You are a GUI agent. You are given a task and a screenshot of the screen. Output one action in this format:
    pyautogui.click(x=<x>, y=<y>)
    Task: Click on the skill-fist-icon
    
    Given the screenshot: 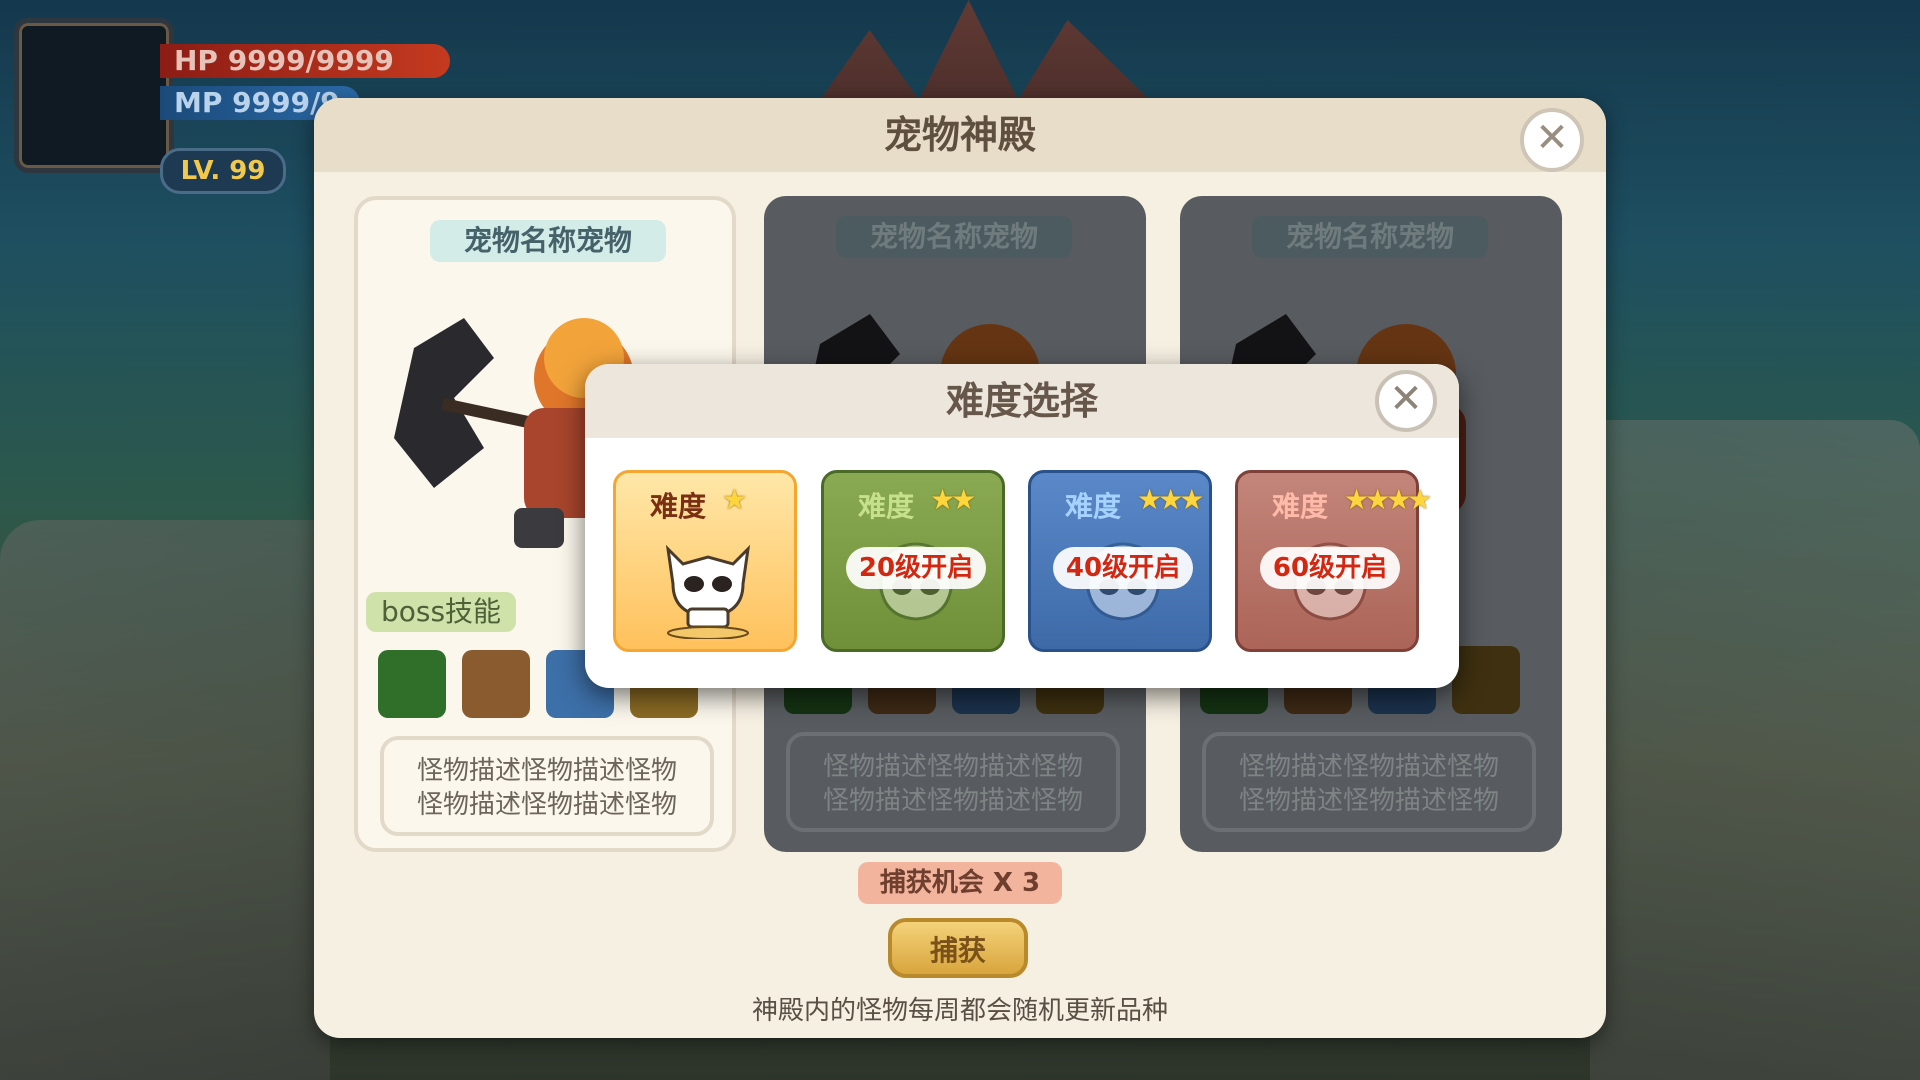 What is the action you would take?
    pyautogui.click(x=496, y=684)
    